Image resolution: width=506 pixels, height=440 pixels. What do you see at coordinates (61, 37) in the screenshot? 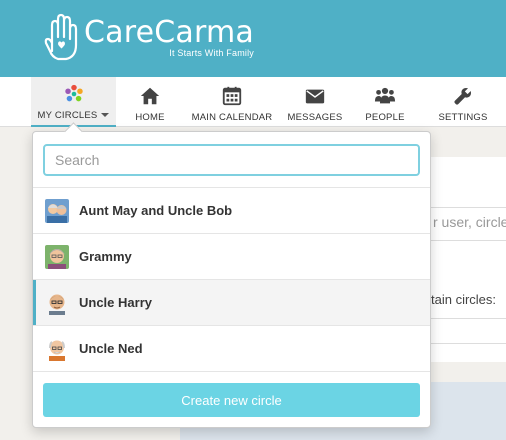
I see `hand-heart-logo-icon` at bounding box center [61, 37].